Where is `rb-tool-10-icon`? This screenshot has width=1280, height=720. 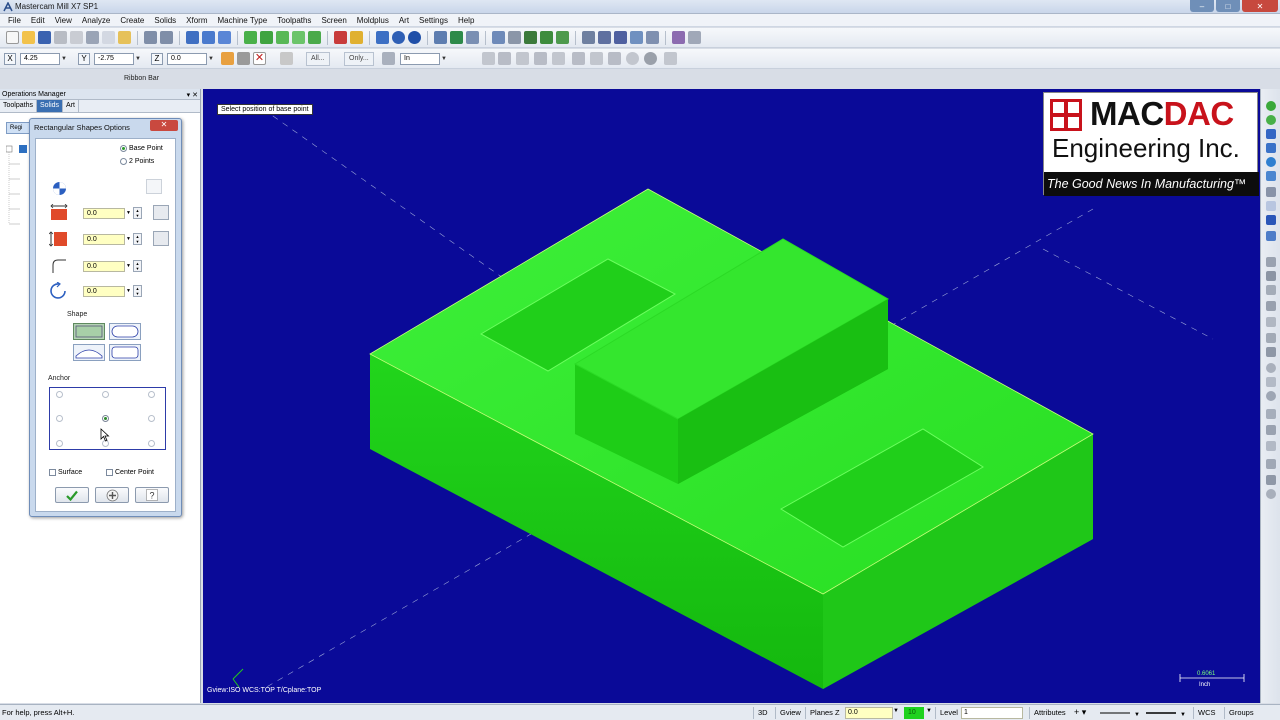
rb-tool-10-icon is located at coordinates (1271, 396).